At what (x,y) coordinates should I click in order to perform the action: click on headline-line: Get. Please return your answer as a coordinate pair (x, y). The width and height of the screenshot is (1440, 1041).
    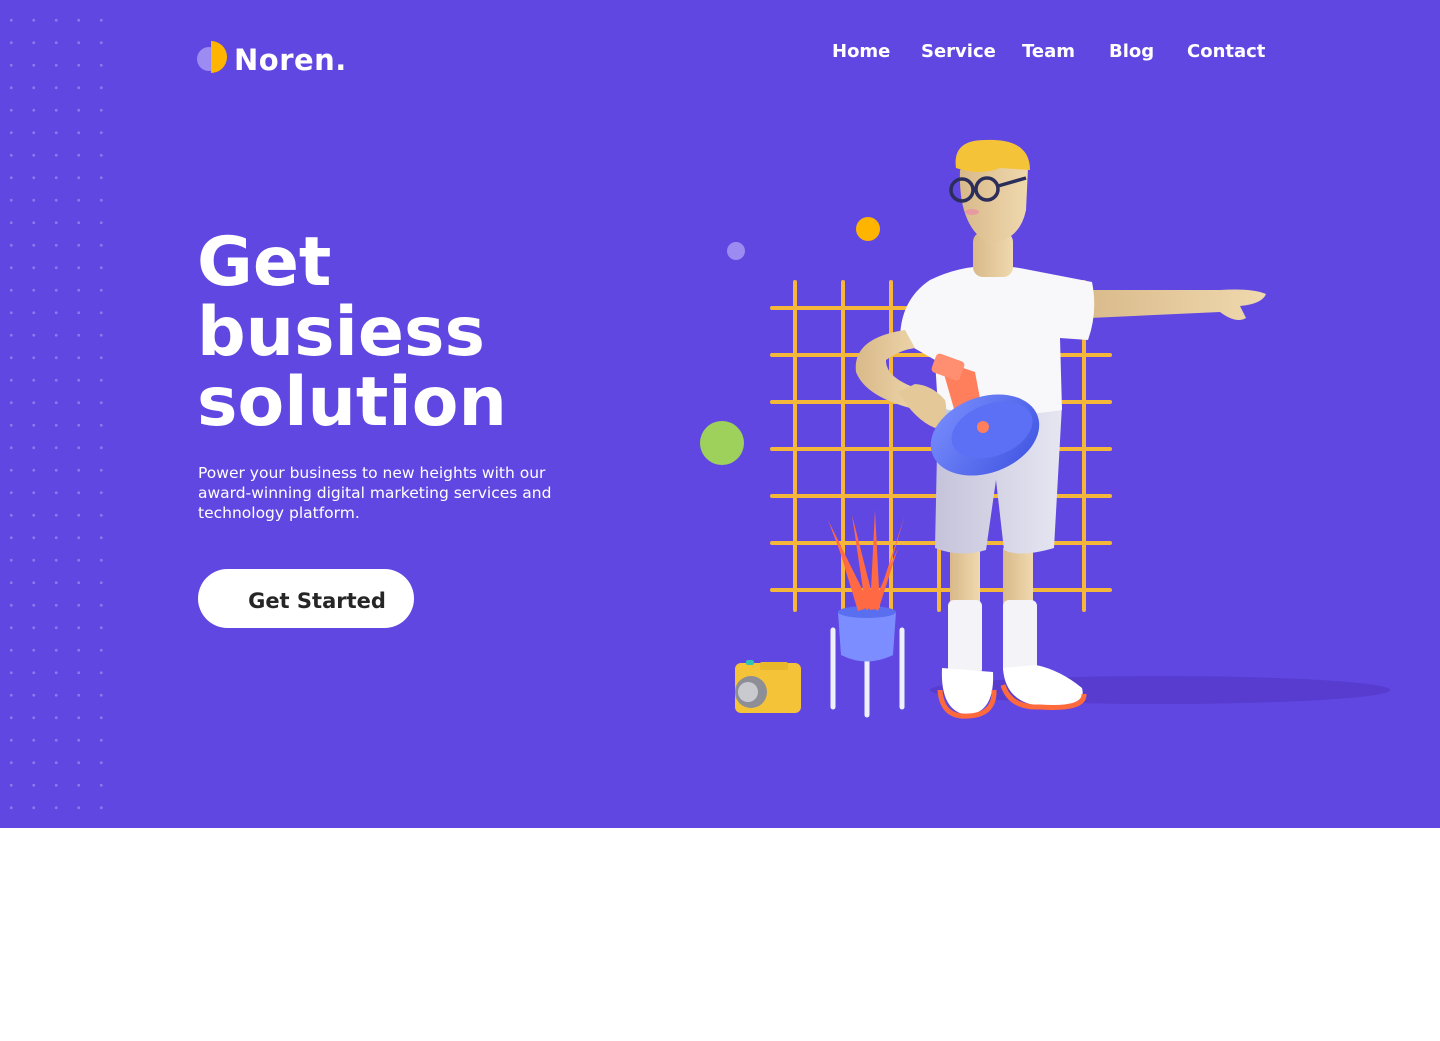
    Looking at the image, I should click on (264, 262).